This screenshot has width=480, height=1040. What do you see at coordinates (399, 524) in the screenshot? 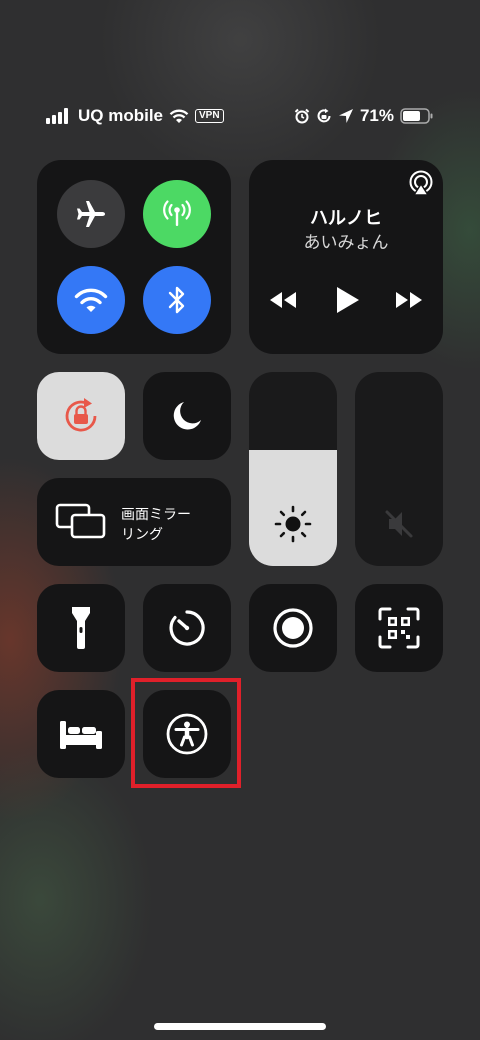
I see `speaker-muted-icon` at bounding box center [399, 524].